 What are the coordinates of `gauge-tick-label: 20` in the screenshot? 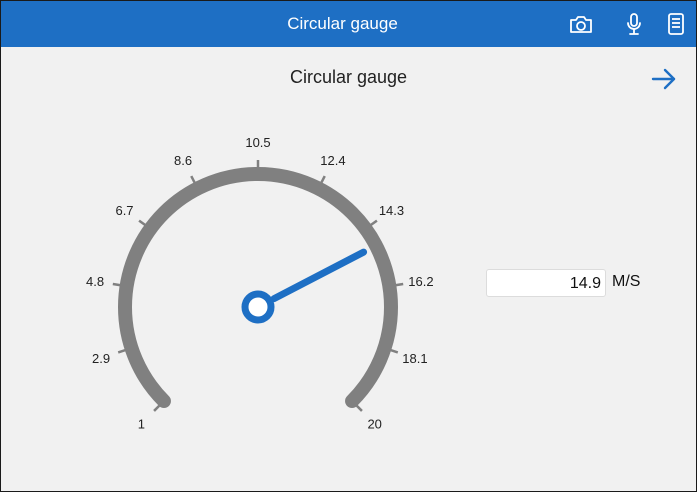 It's located at (374, 424).